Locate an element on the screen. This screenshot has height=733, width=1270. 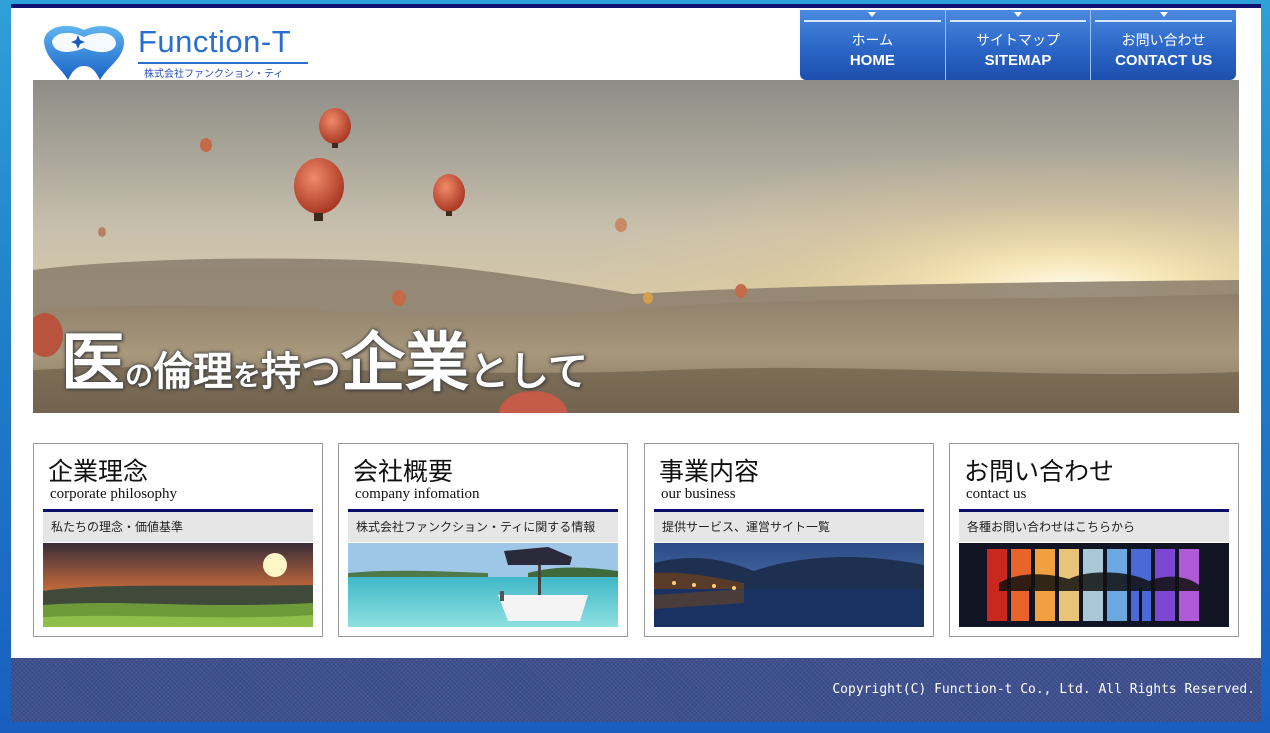
card-subtitle: company infomation is located at coordinates (417, 494).